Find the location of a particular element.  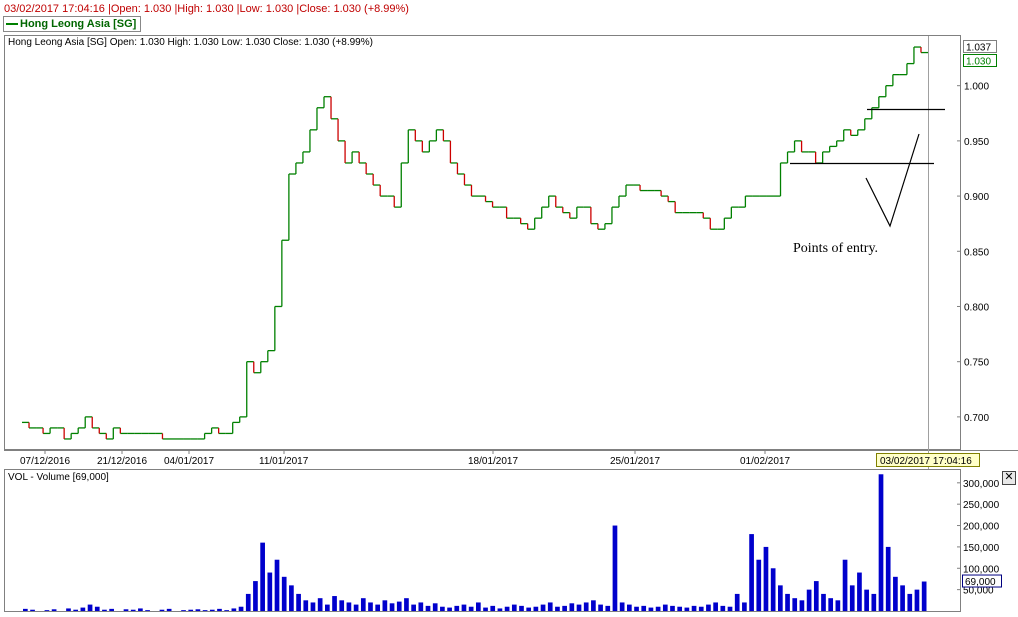

price-y-tick-label: 0.700 is located at coordinates (976, 418).